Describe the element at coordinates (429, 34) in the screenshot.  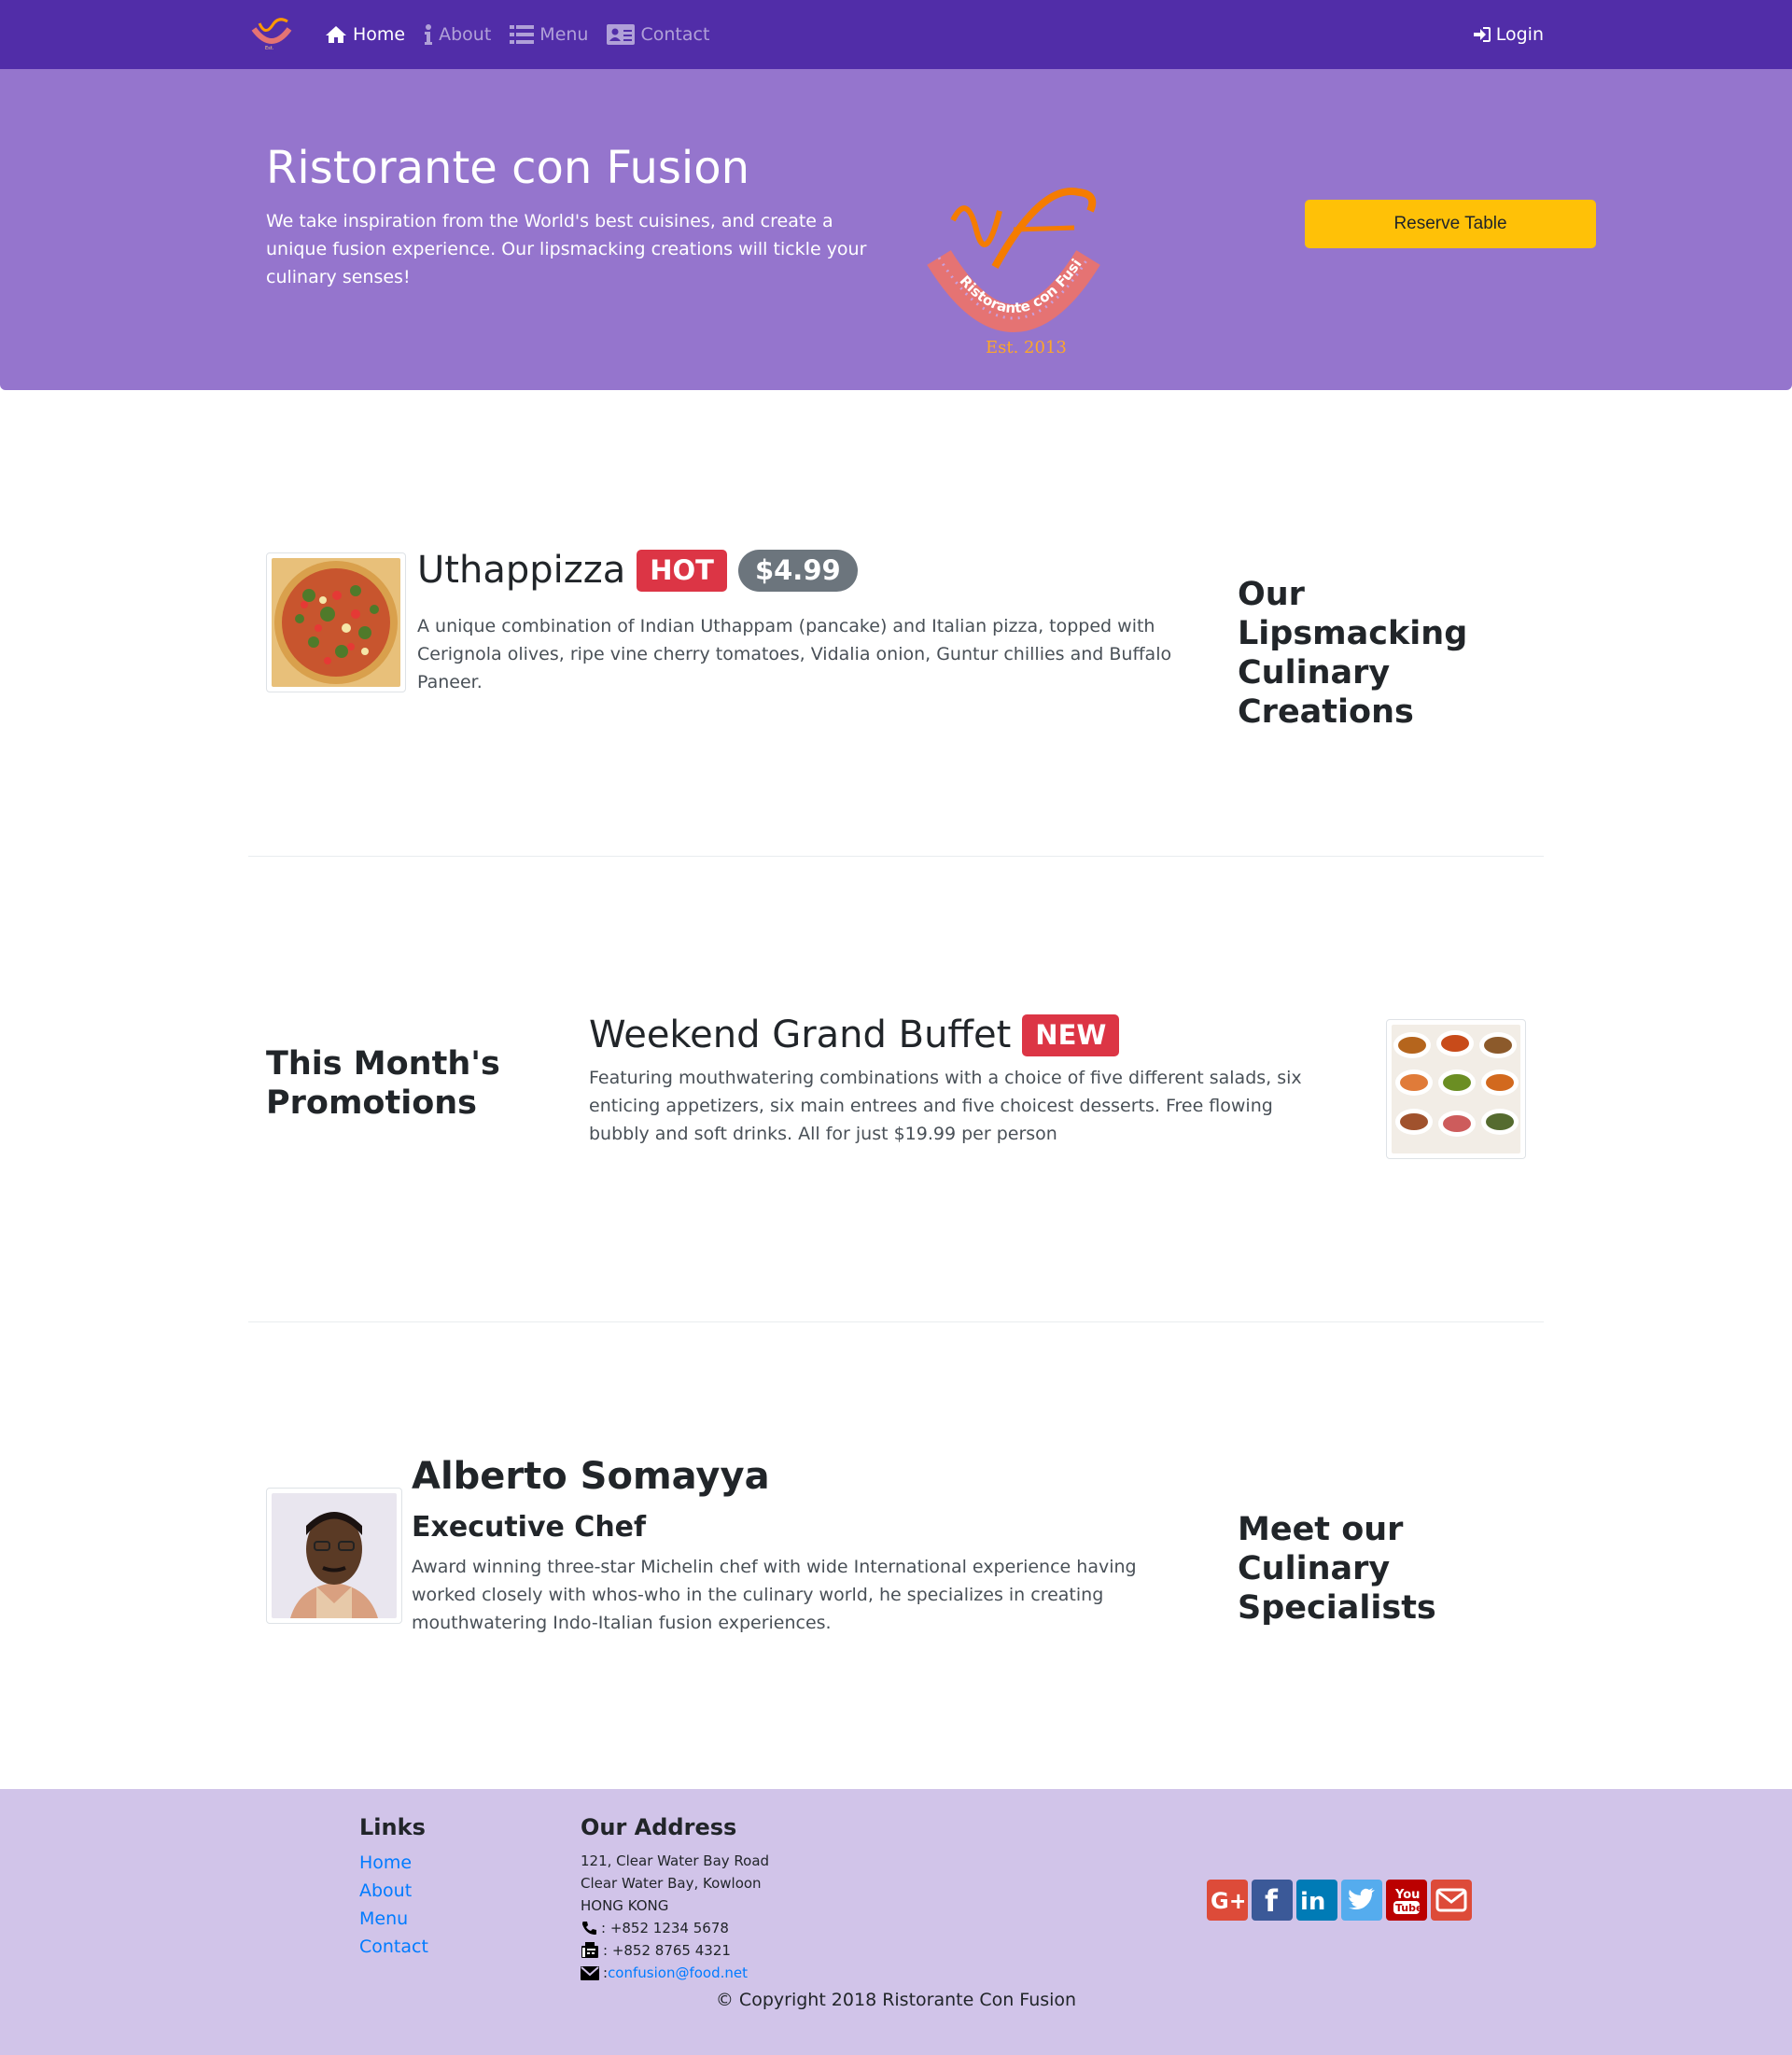
I see `info-icon` at that location.